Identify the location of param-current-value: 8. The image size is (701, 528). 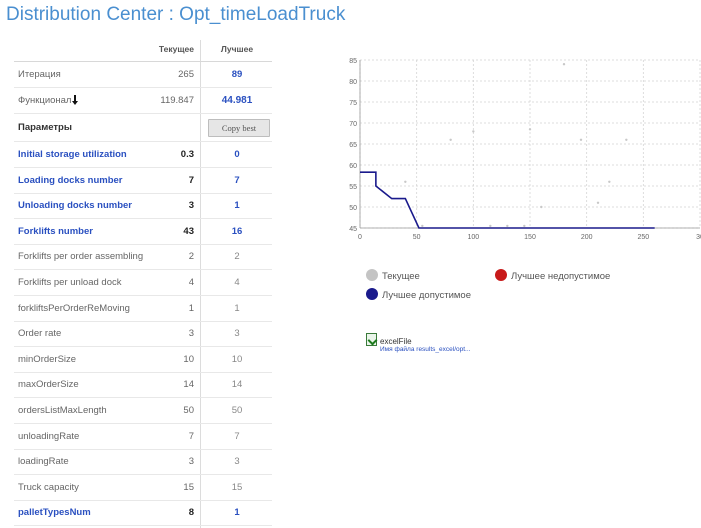
(174, 512).